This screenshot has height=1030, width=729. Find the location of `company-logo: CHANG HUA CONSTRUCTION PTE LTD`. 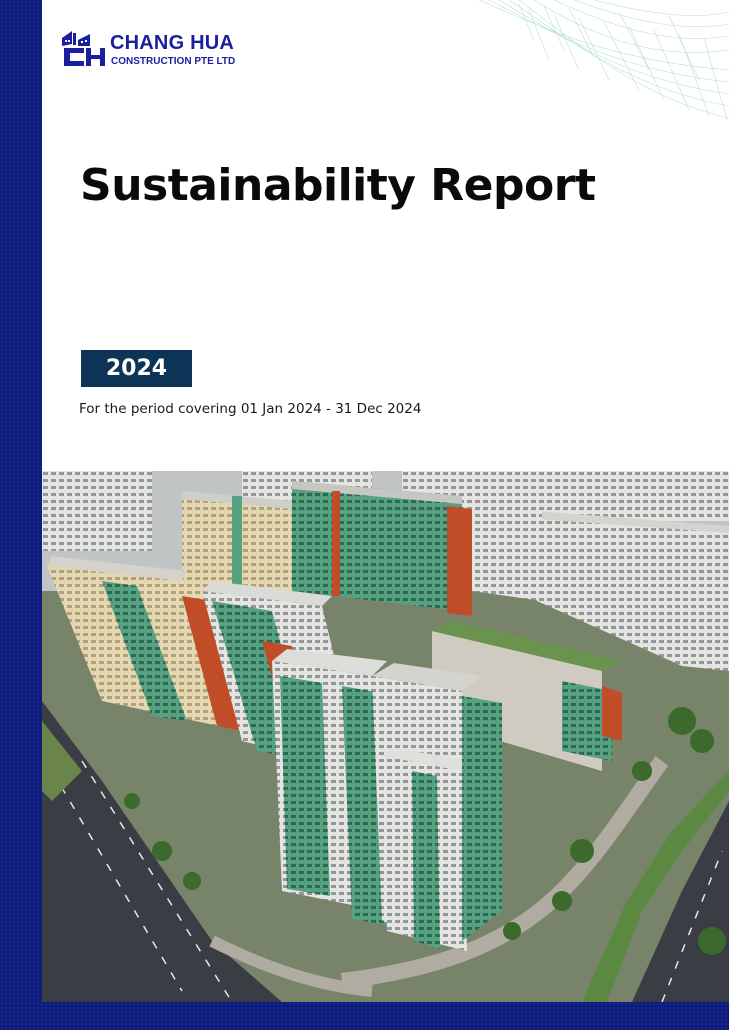

company-logo: CHANG HUA CONSTRUCTION PTE LTD is located at coordinates (160, 50).